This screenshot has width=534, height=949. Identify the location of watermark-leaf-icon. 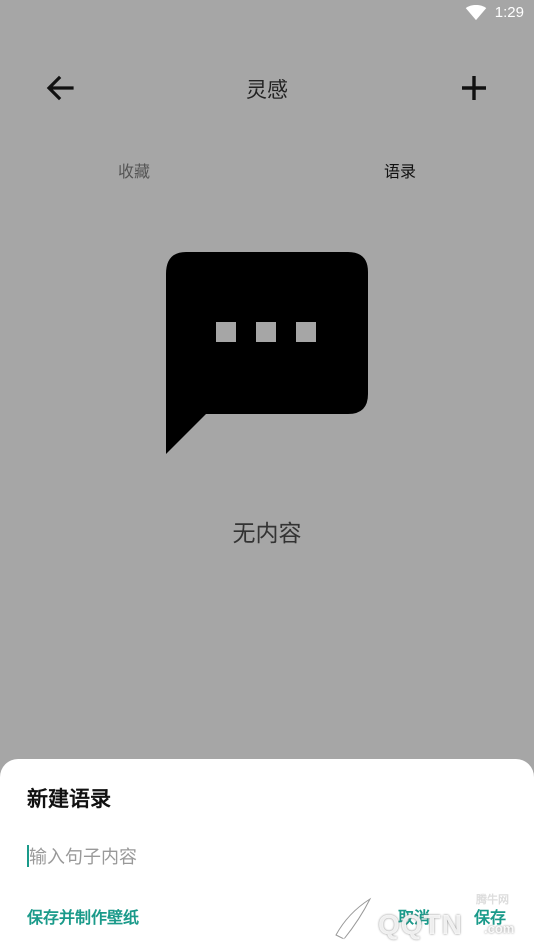
(353, 921).